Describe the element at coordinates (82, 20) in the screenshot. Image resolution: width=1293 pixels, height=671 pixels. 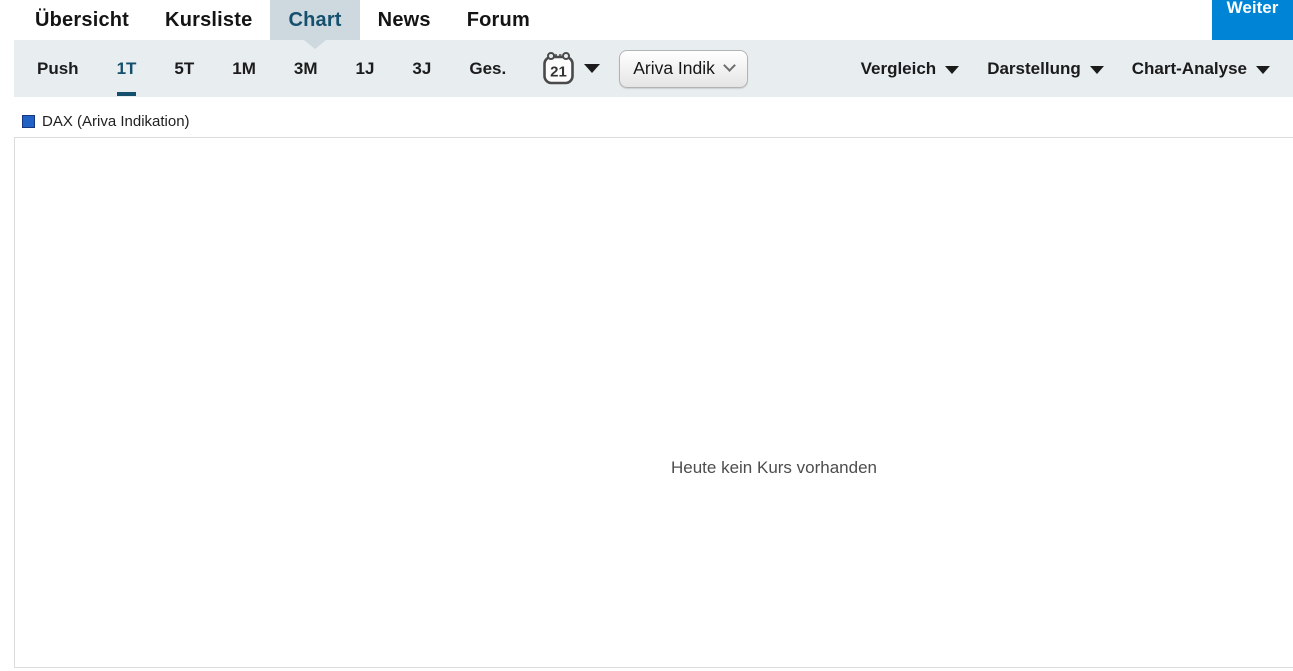
I see `tab-uebersicht: Übersicht` at that location.